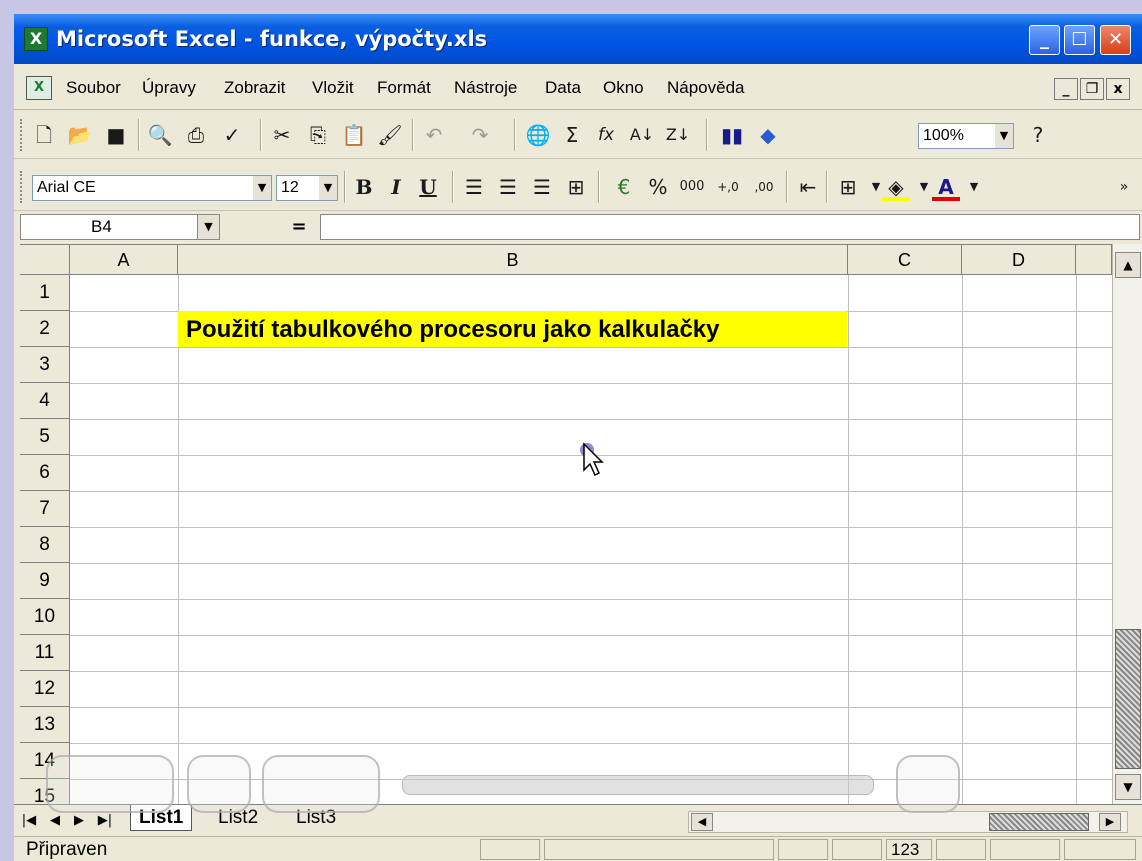 This screenshot has height=861, width=1142. Describe the element at coordinates (45, 689) in the screenshot. I see `row-header: 12` at that location.